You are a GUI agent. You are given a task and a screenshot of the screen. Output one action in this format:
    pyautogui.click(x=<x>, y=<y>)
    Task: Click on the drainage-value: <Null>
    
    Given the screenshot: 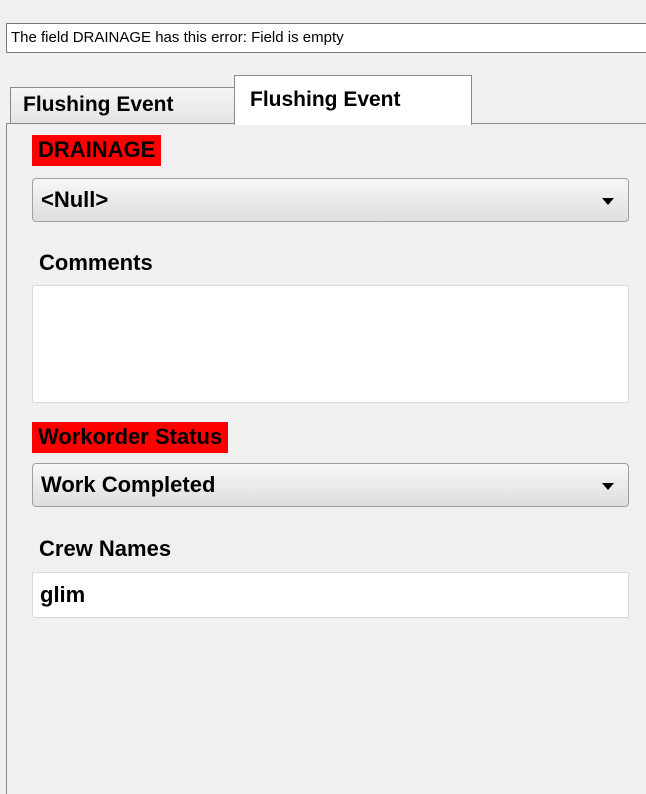 What is the action you would take?
    pyautogui.click(x=75, y=199)
    